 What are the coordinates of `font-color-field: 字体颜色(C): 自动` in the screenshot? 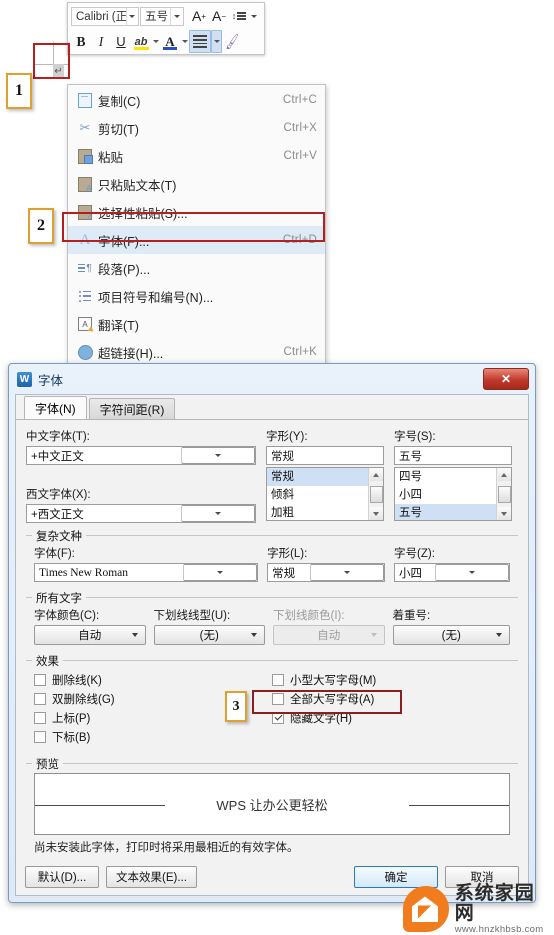 It's located at (90, 626).